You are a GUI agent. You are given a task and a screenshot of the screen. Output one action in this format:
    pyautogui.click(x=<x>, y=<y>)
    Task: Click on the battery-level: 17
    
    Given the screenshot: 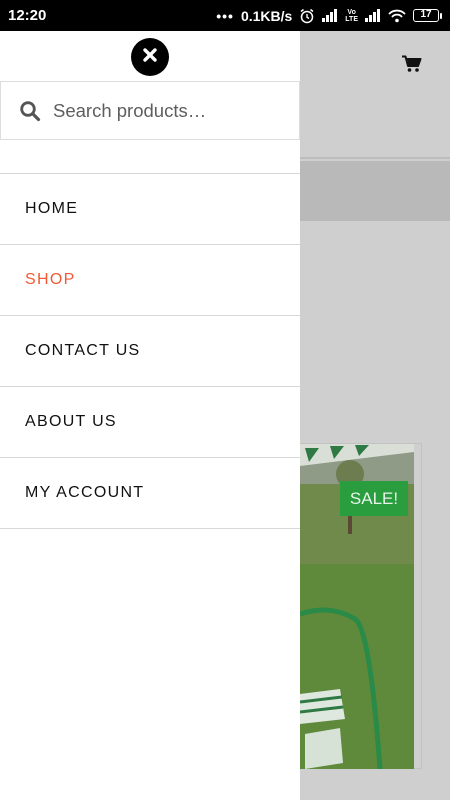 What is the action you would take?
    pyautogui.click(x=426, y=15)
    